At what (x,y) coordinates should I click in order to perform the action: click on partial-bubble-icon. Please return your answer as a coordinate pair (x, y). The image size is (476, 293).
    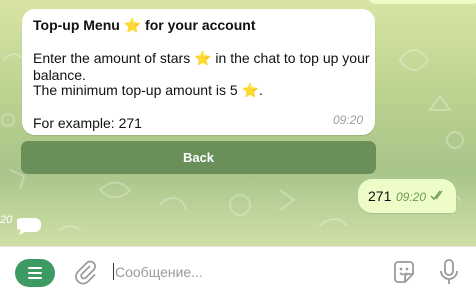
    Looking at the image, I should click on (29, 226).